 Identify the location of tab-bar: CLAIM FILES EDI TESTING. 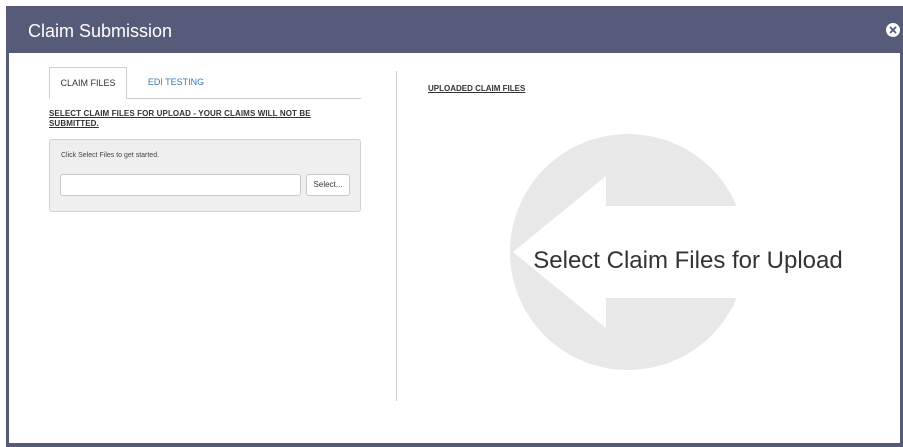
(205, 83).